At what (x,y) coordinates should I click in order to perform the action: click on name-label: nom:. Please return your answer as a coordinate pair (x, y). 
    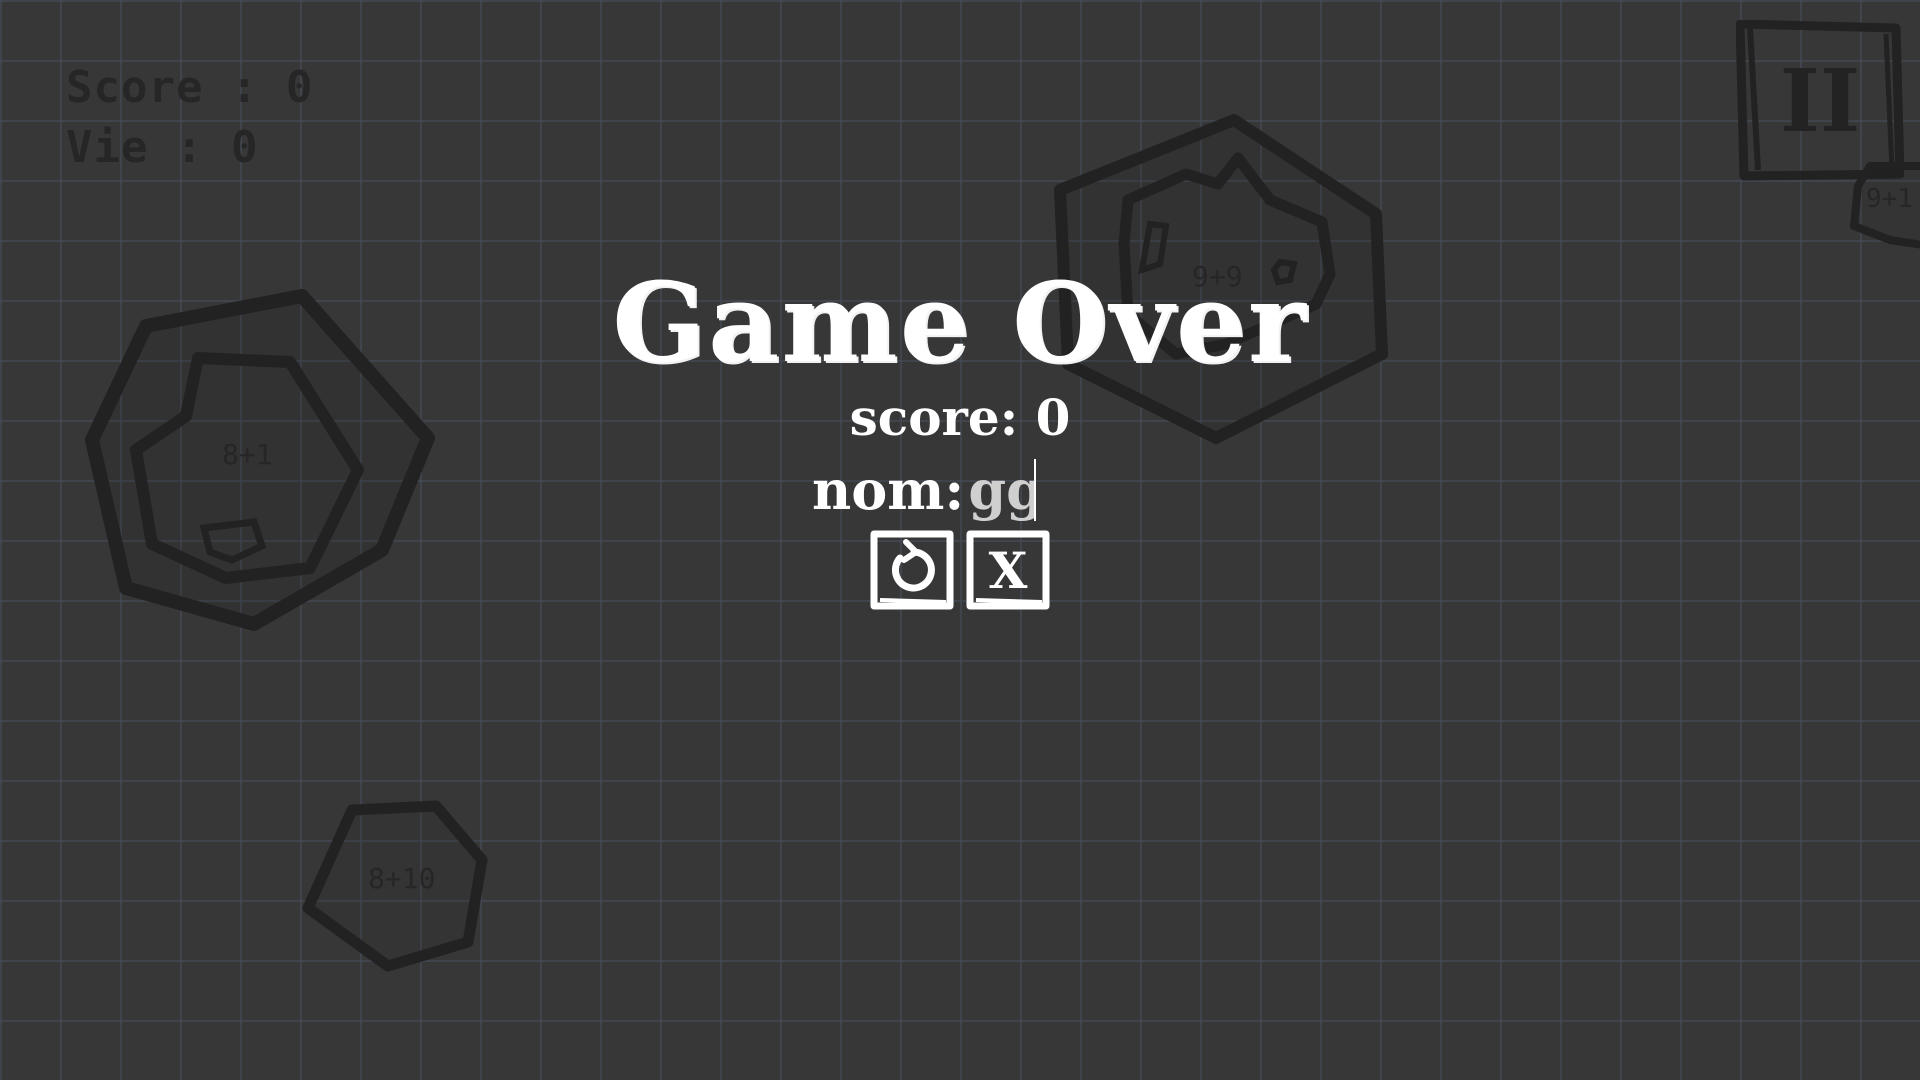
    Looking at the image, I should click on (888, 490).